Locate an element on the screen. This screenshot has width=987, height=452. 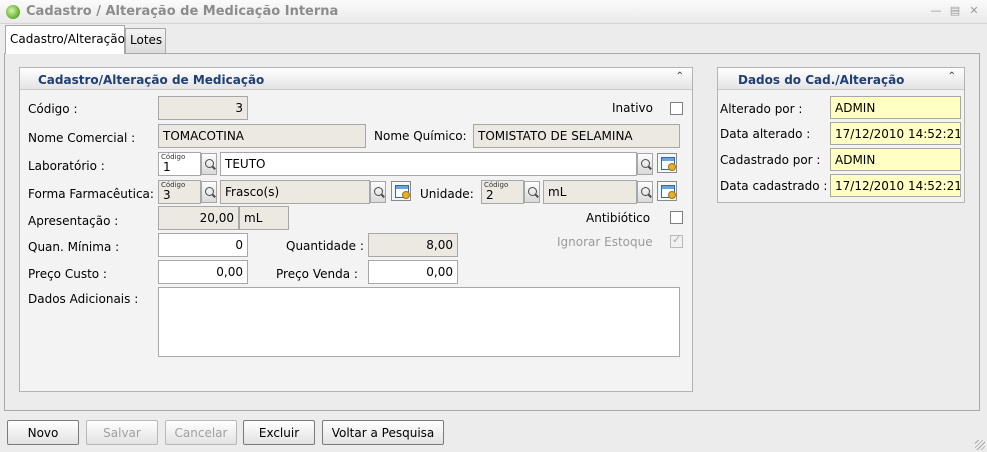
cadastrado-por-field: ADMIN is located at coordinates (895, 159).